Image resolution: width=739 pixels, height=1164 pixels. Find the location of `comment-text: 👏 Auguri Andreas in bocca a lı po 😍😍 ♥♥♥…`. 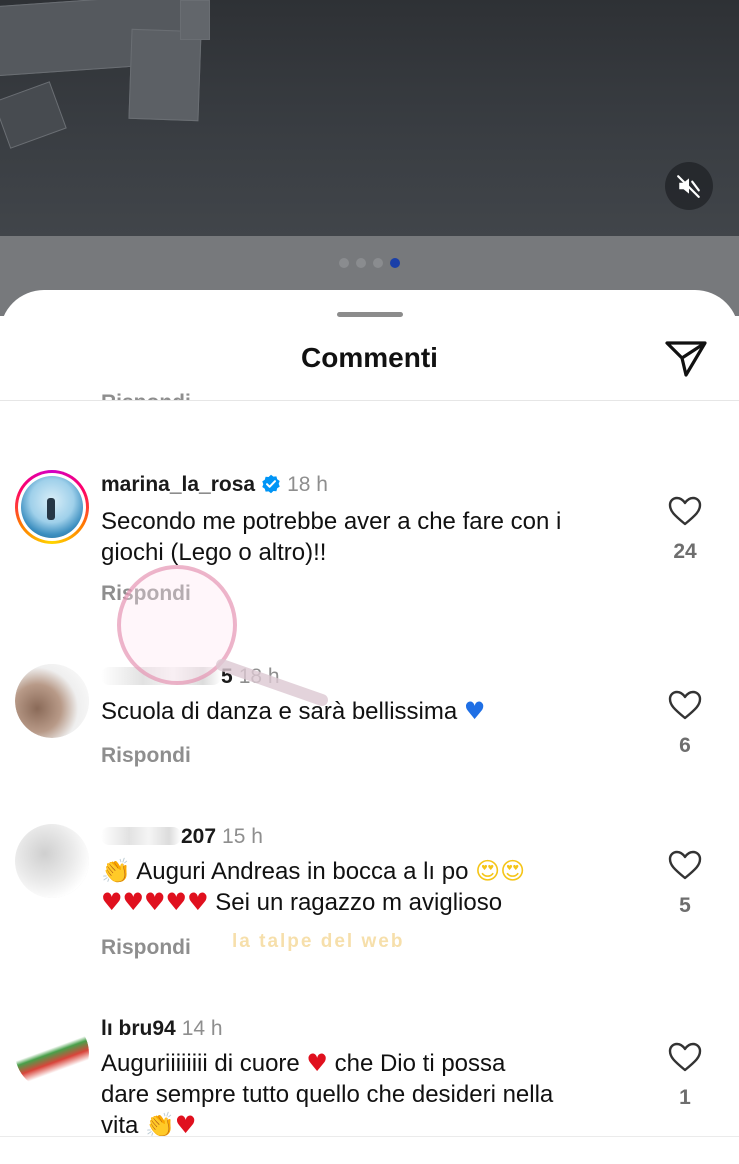

comment-text: 👏 Auguri Andreas in bocca a lı po 😍😍 ♥♥♥… is located at coordinates (313, 886).